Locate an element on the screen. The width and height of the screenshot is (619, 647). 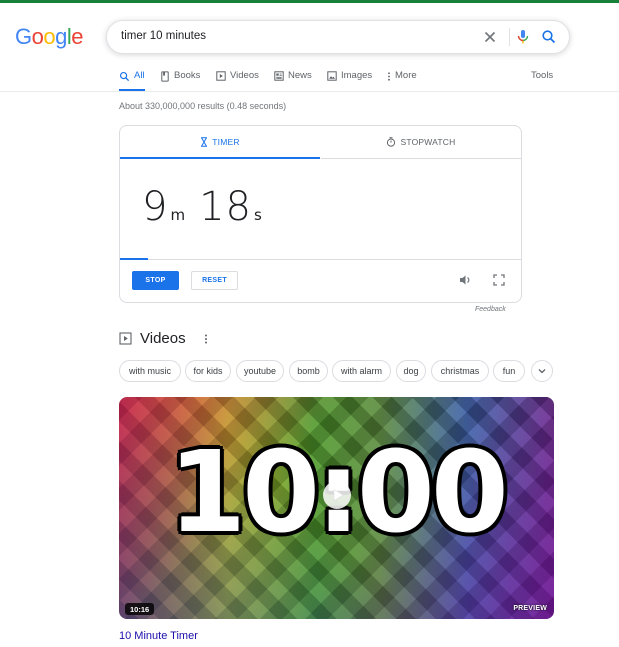
tab-label: Videos is located at coordinates (244, 75).